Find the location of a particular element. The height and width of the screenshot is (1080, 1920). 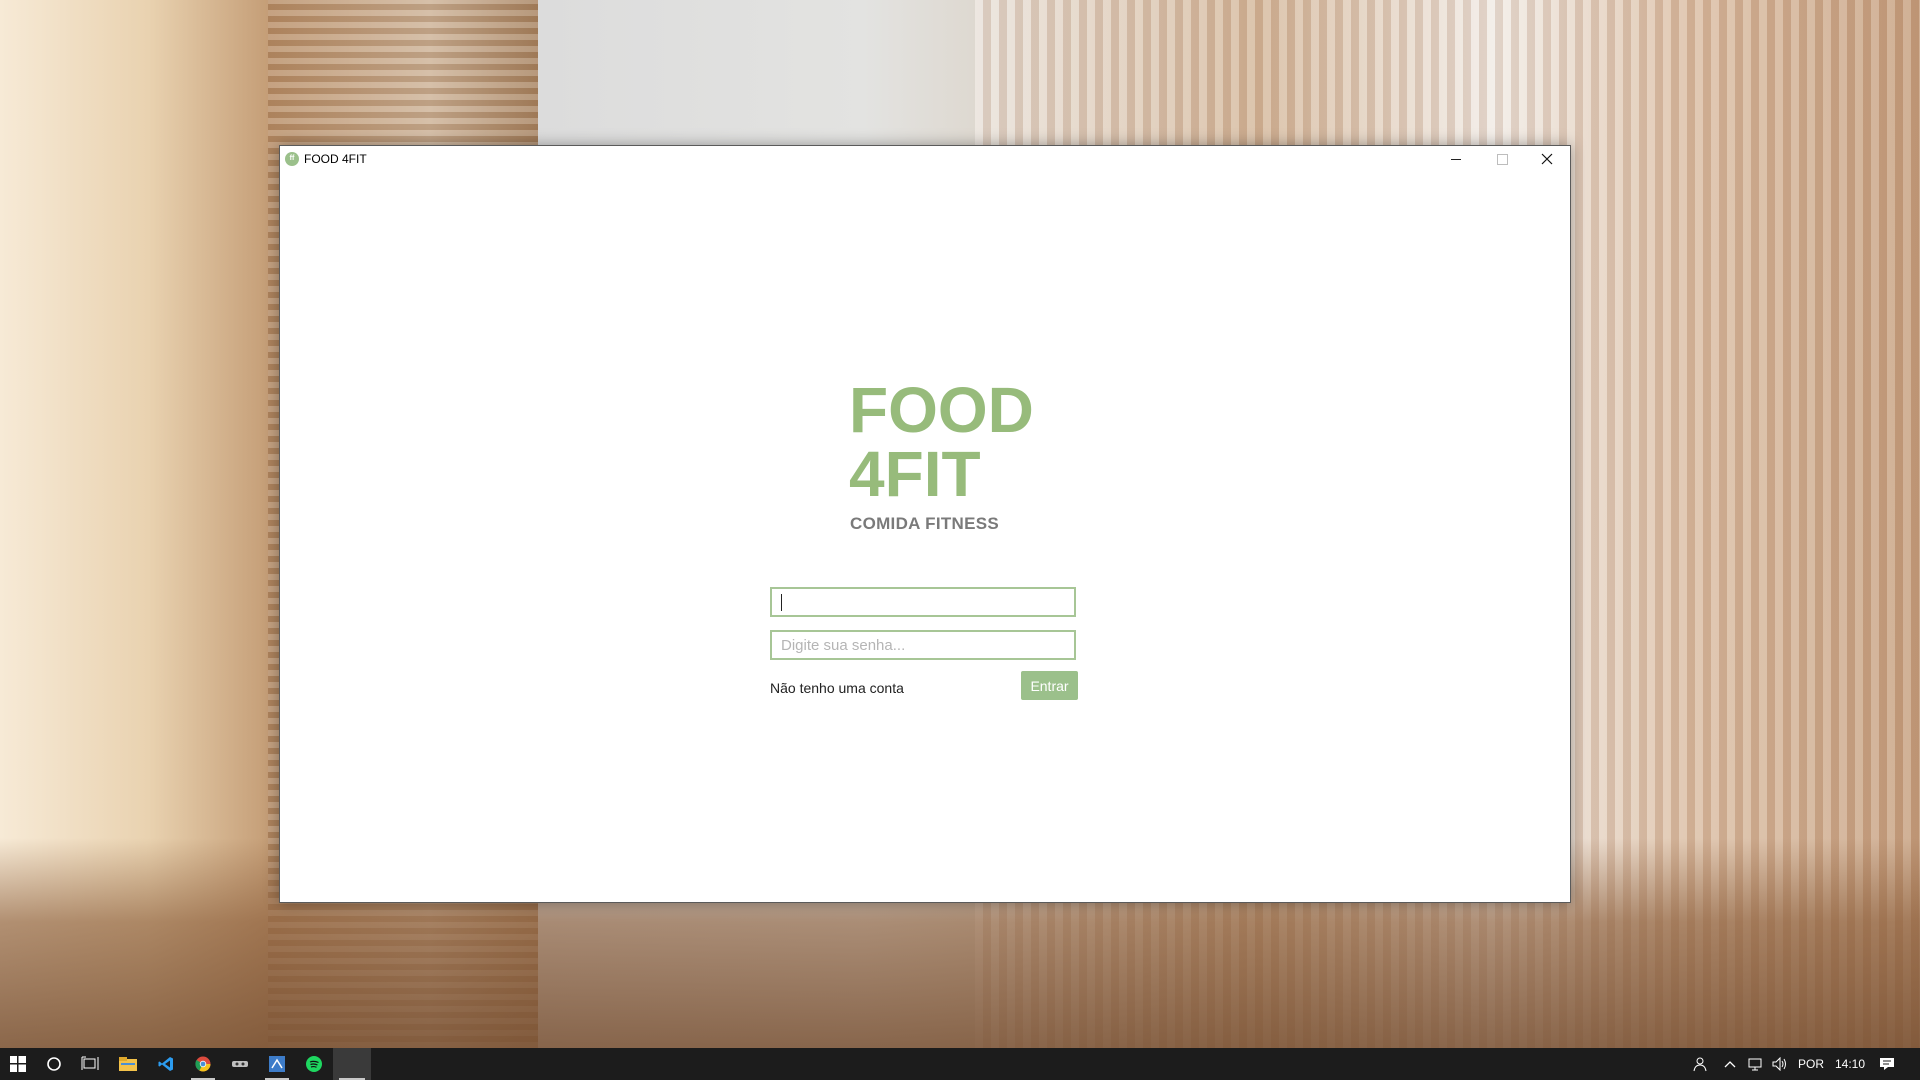

action-center-button is located at coordinates (1887, 1064).